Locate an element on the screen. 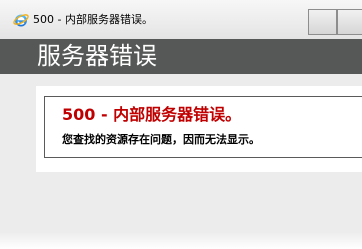 The image size is (362, 249). error-title: 500 - 内部服务器错误。 is located at coordinates (152, 114).